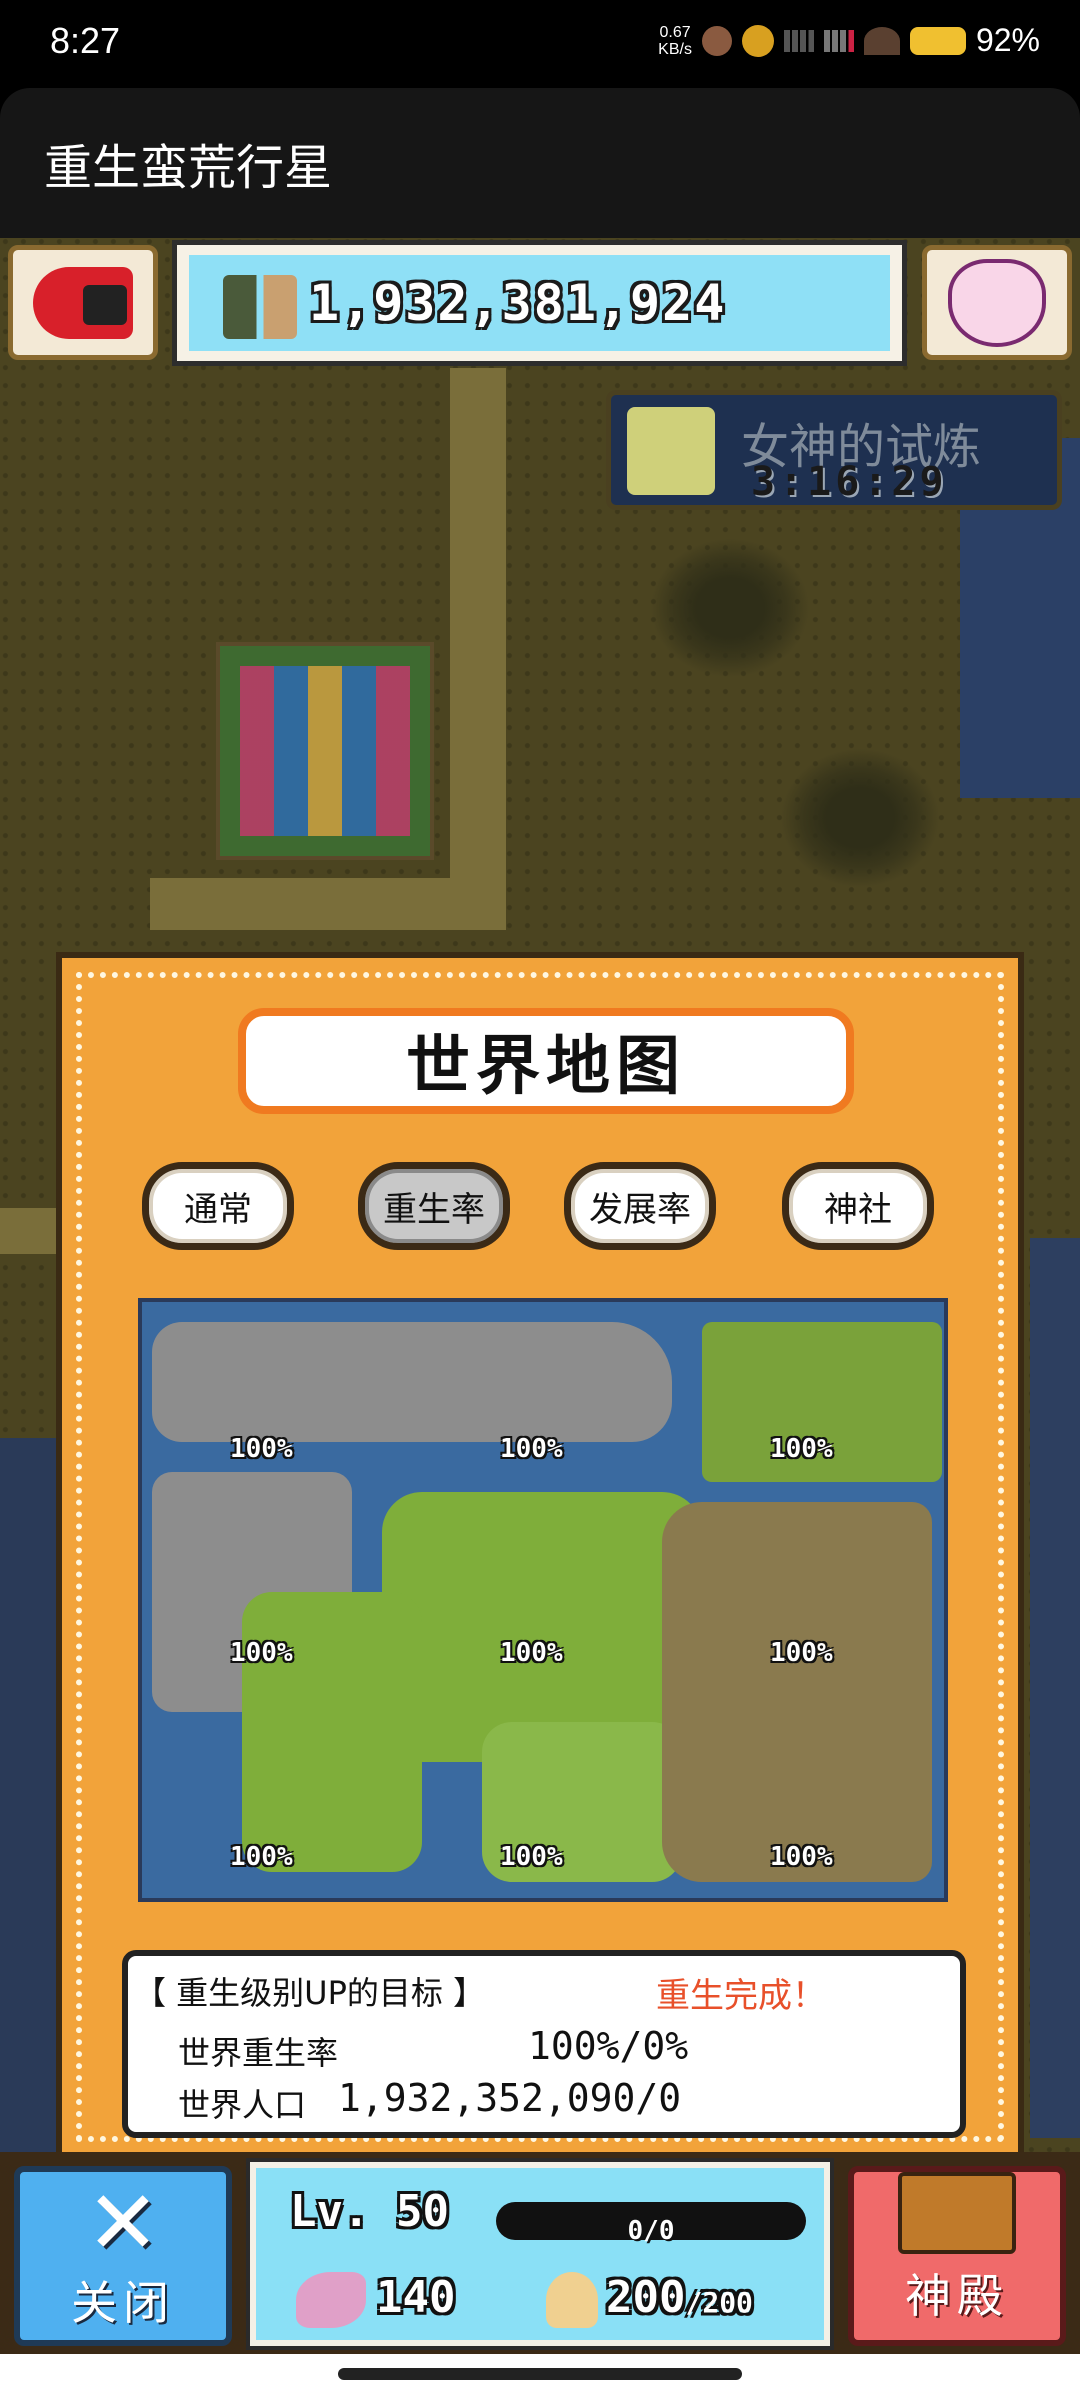 Image resolution: width=1080 pixels, height=2400 pixels. Describe the element at coordinates (416, 2297) in the screenshot. I see `stat-feathers: 140` at that location.